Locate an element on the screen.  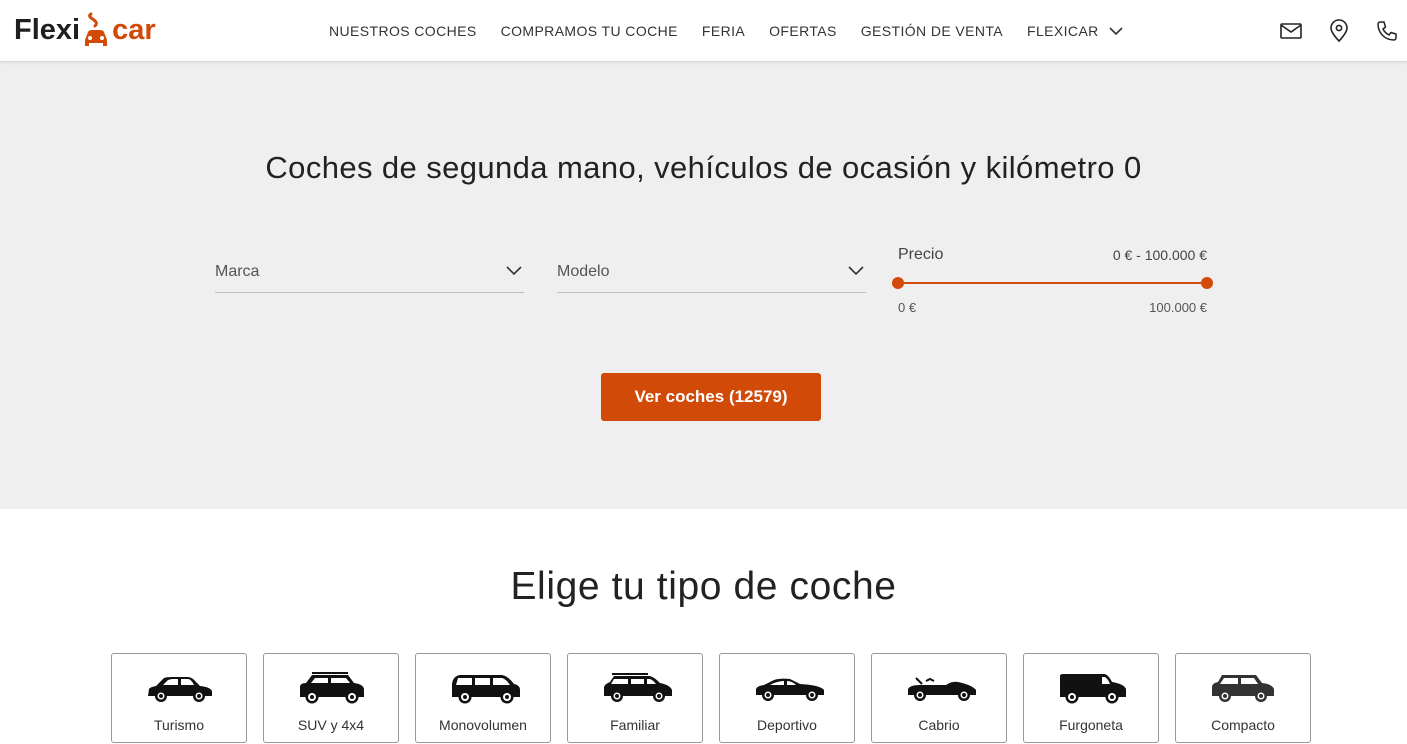
ver-coches-button: Ver coches (12579) is located at coordinates (711, 397).